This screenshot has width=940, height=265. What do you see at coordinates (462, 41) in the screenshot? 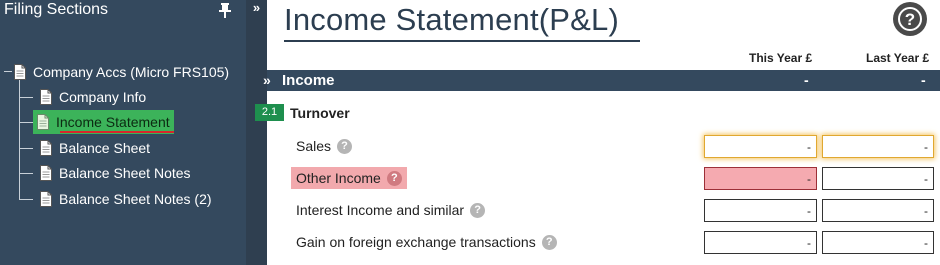
I see `title-underline` at bounding box center [462, 41].